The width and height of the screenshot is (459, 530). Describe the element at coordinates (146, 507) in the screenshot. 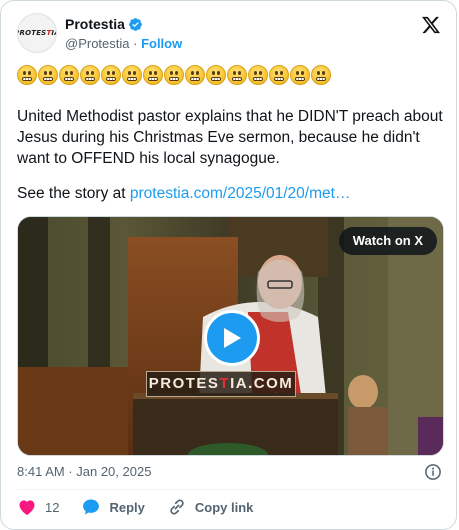

I see `action-bar: 12 Reply Copy link` at that location.